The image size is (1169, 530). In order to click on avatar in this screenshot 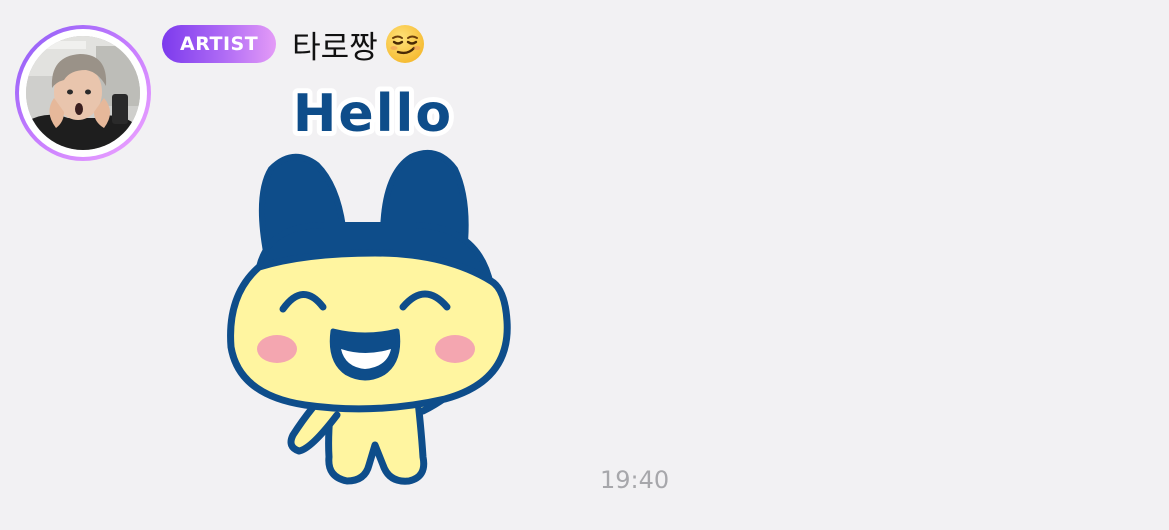, I will do `click(83, 93)`.